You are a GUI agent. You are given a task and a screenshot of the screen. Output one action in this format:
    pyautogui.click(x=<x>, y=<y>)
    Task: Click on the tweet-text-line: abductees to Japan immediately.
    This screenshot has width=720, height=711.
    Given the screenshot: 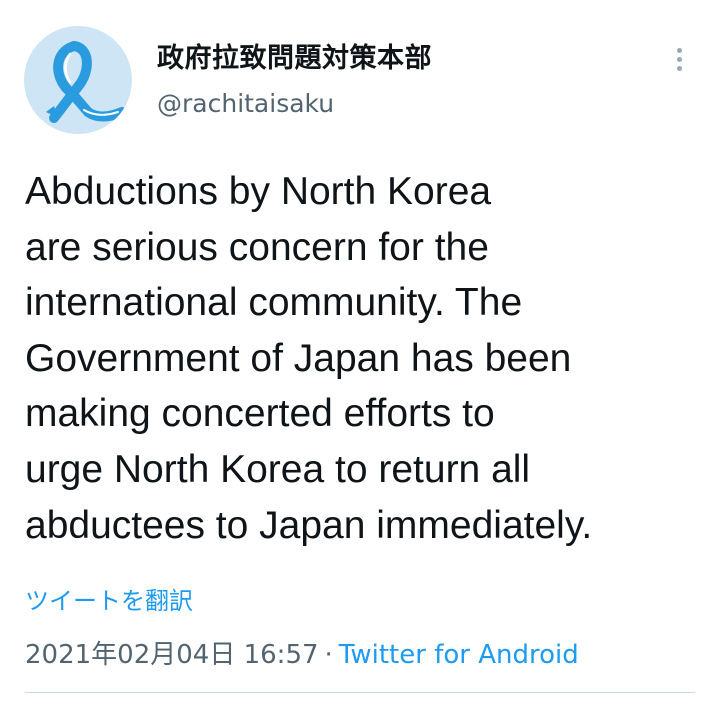 What is the action you would take?
    pyautogui.click(x=309, y=525)
    